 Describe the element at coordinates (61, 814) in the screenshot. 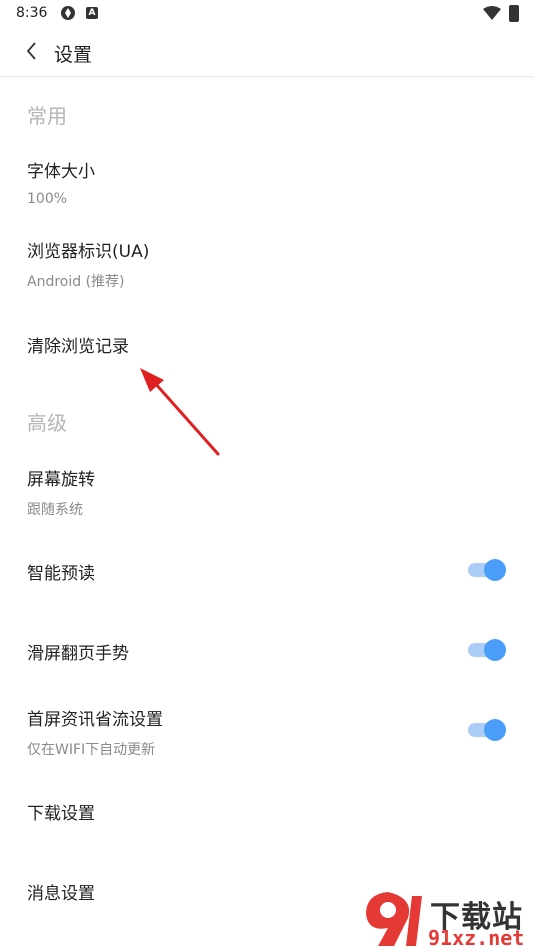

I see `setting-title: 下载设置` at that location.